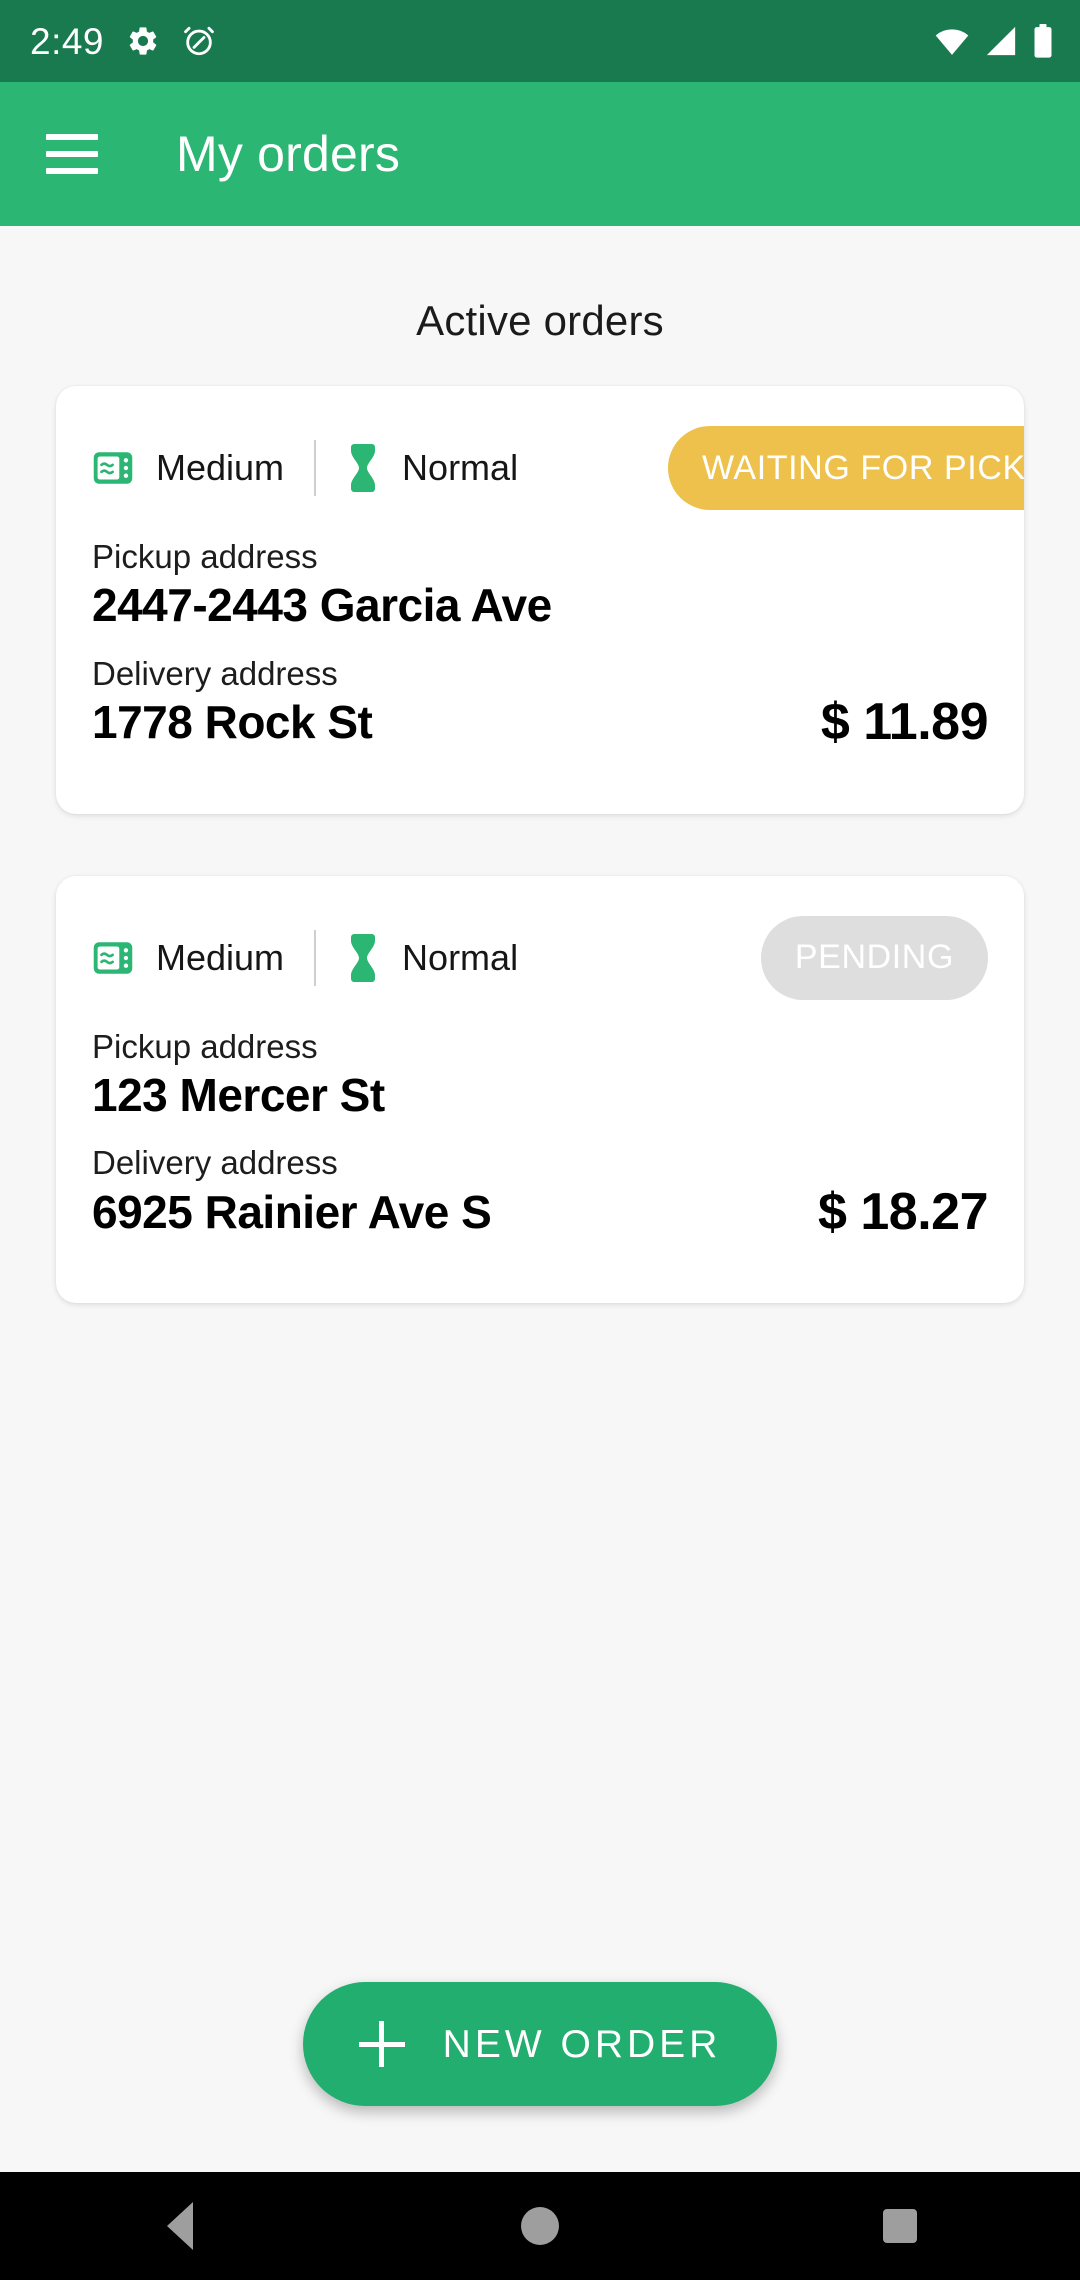  I want to click on new-order-button: NEW ORDER, so click(540, 2044).